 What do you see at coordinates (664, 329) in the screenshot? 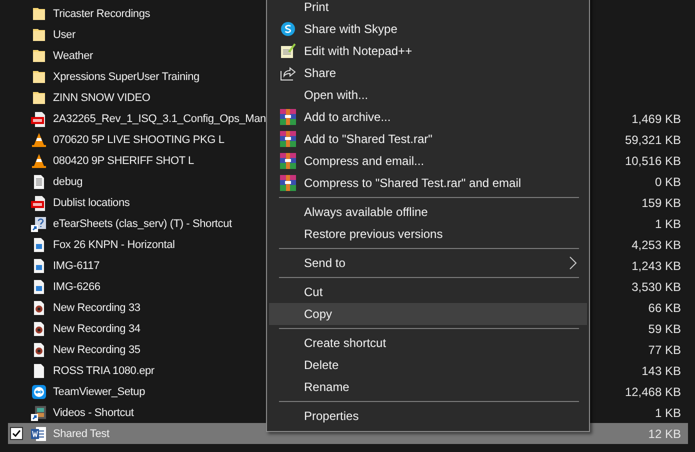
I see `file-size: 59 KB` at bounding box center [664, 329].